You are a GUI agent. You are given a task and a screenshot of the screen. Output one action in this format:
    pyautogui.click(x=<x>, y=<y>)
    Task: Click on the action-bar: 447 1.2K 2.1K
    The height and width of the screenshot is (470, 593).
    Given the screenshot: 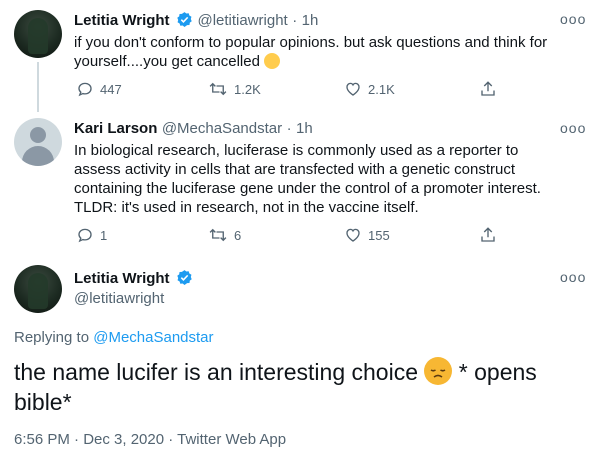 What is the action you would take?
    pyautogui.click(x=324, y=91)
    